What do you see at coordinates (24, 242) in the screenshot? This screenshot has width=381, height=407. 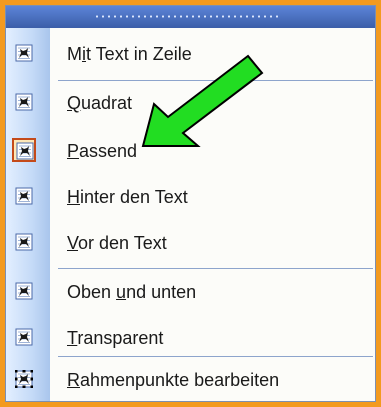 I see `in-front-of-text-icon` at bounding box center [24, 242].